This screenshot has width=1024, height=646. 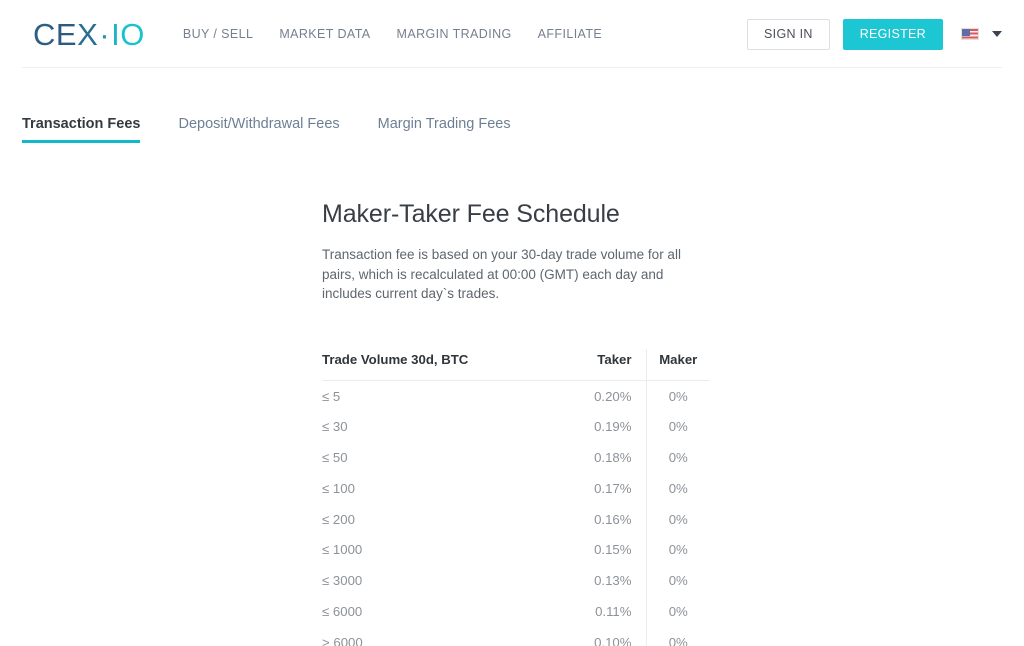 What do you see at coordinates (512, 67) in the screenshot?
I see `header-divider` at bounding box center [512, 67].